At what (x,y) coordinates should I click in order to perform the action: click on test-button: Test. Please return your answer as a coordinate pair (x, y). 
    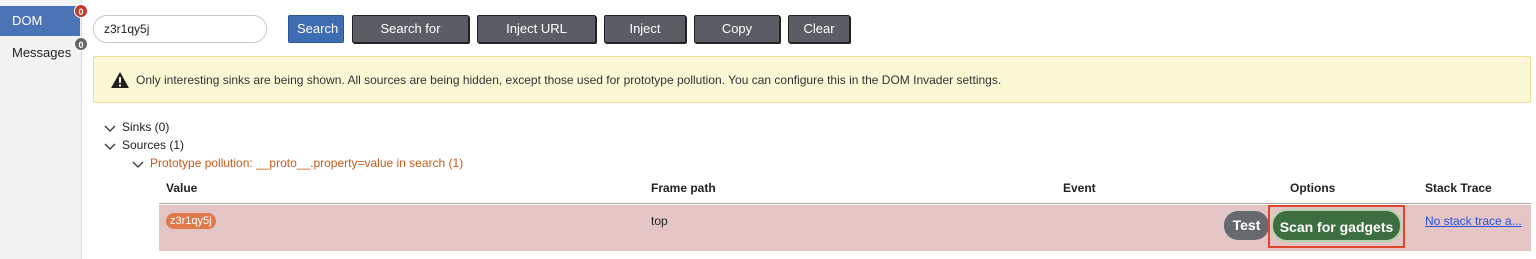
    Looking at the image, I should click on (1246, 225).